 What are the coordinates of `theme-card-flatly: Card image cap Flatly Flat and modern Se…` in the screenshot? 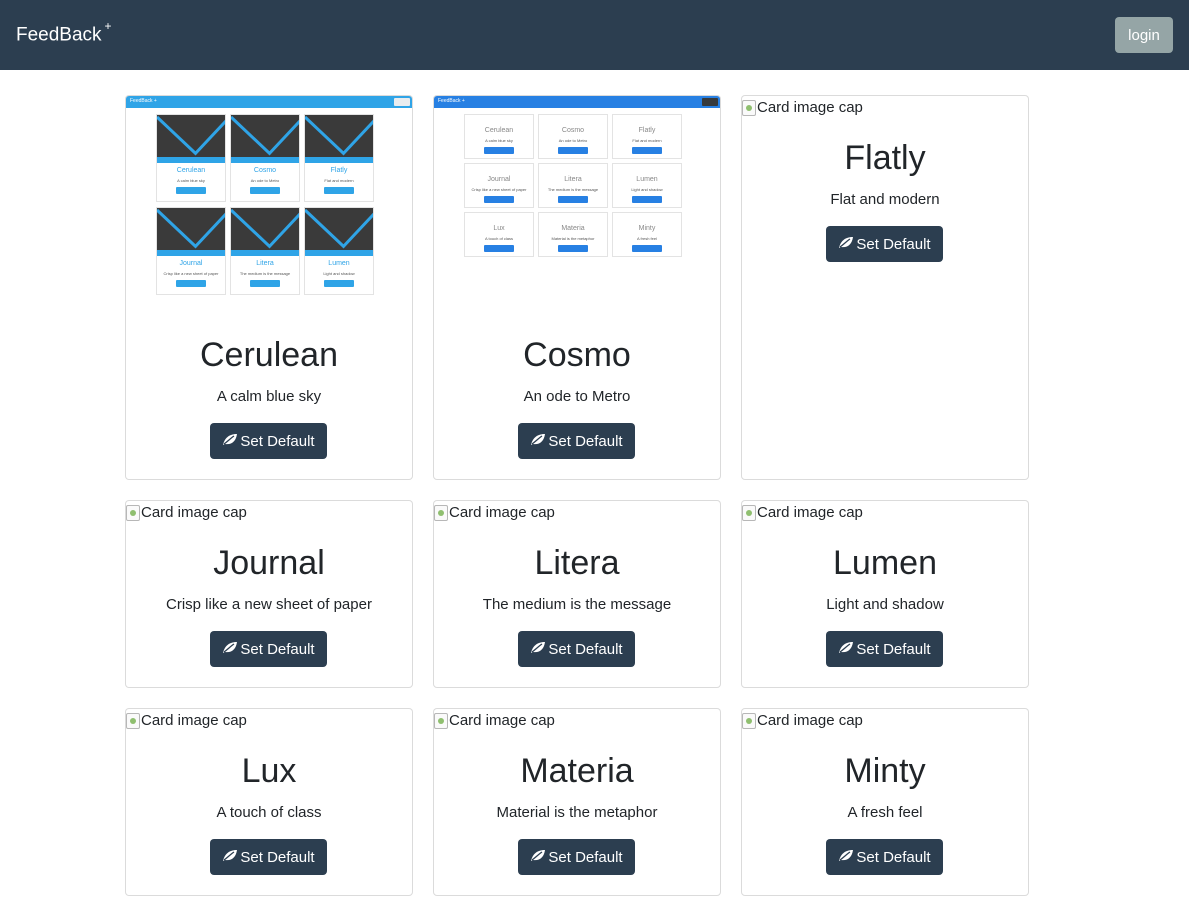 It's located at (885, 287).